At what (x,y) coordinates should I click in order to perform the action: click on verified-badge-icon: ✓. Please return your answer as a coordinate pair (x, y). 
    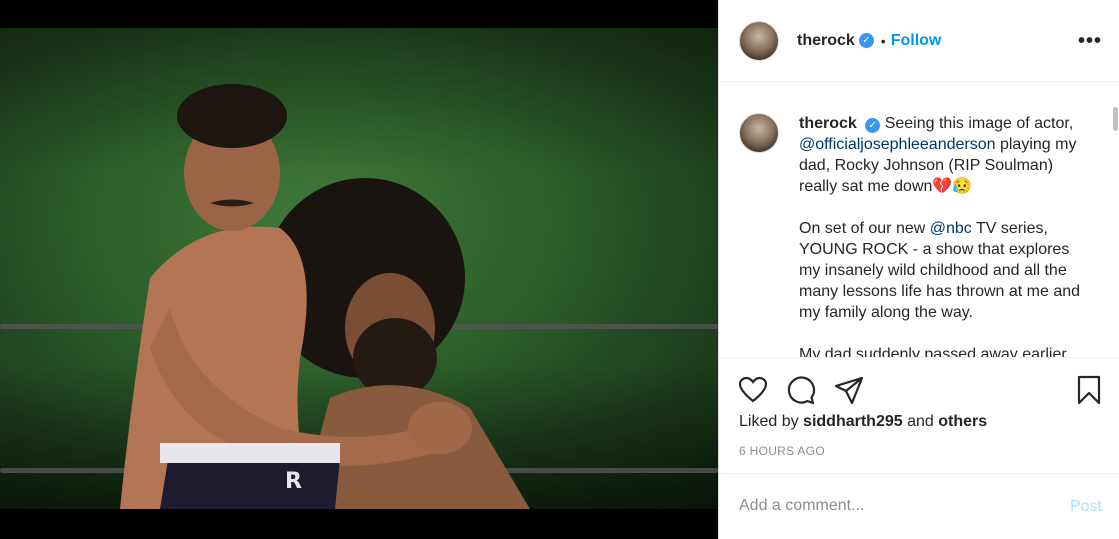
    Looking at the image, I should click on (866, 40).